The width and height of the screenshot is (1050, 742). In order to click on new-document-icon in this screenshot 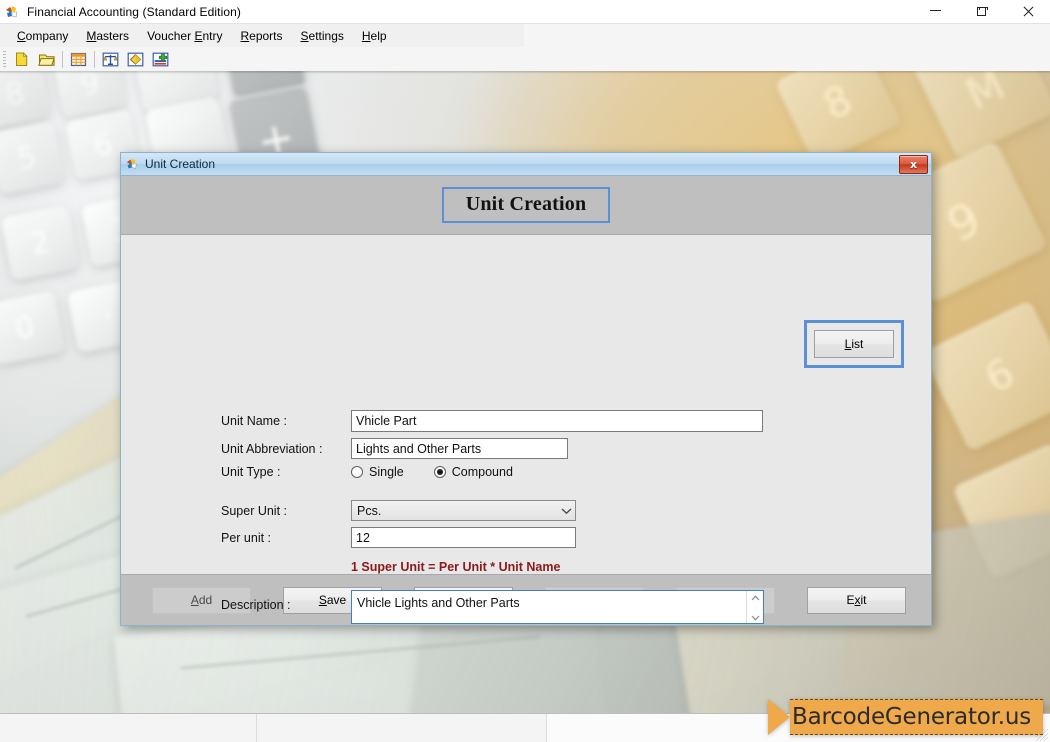, I will do `click(21, 59)`.